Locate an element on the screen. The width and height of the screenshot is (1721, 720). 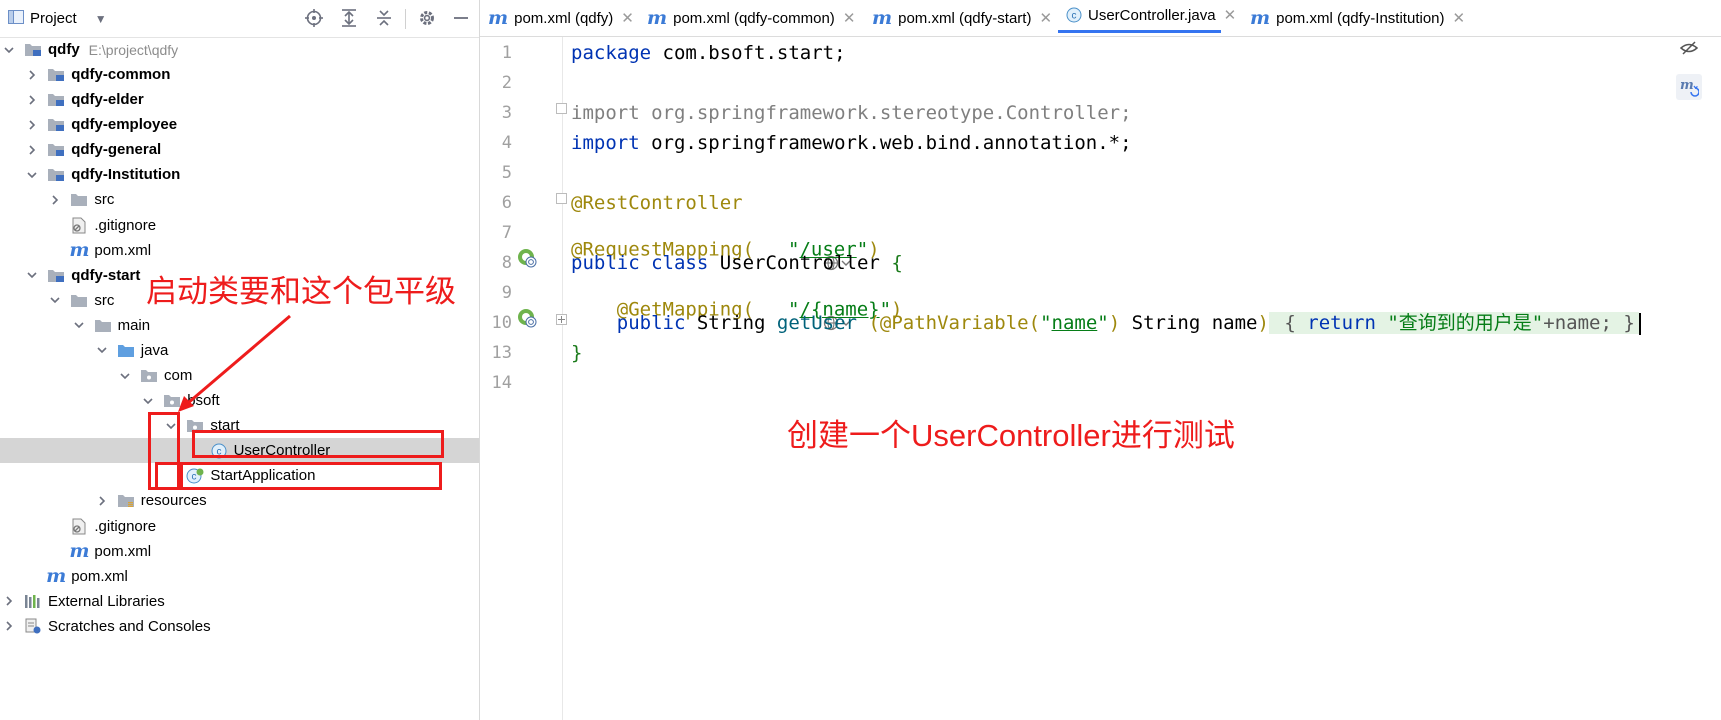
class-name: UserController is located at coordinates (800, 263).